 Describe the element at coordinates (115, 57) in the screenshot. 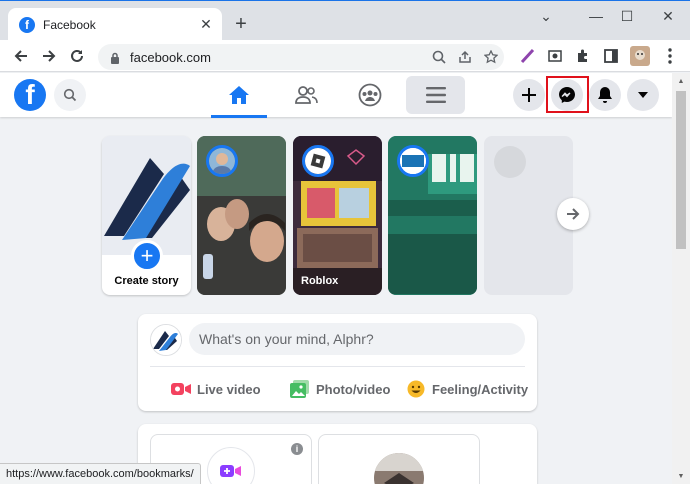

I see `lock-icon` at that location.